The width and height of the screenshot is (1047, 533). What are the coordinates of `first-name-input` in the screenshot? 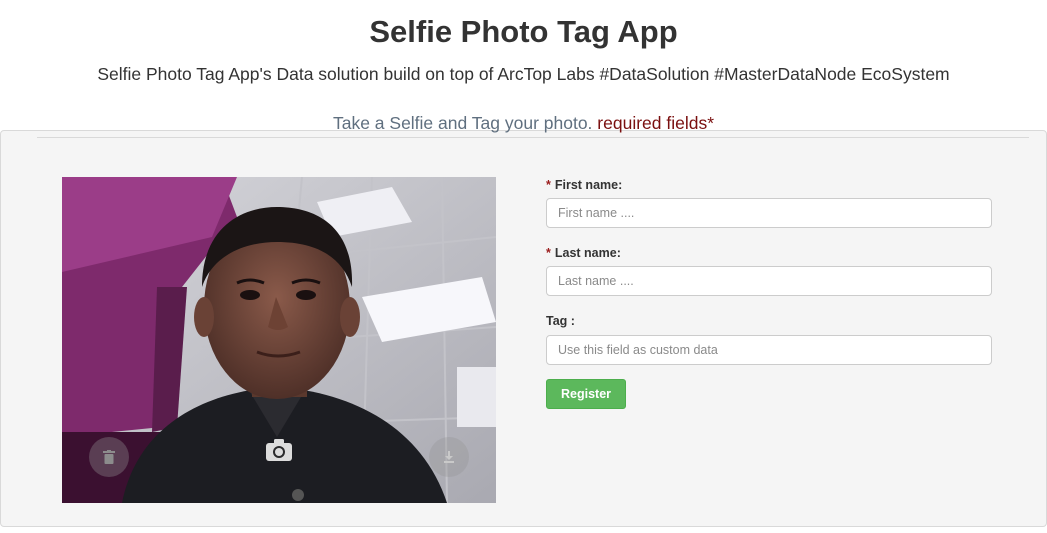 It's located at (769, 213).